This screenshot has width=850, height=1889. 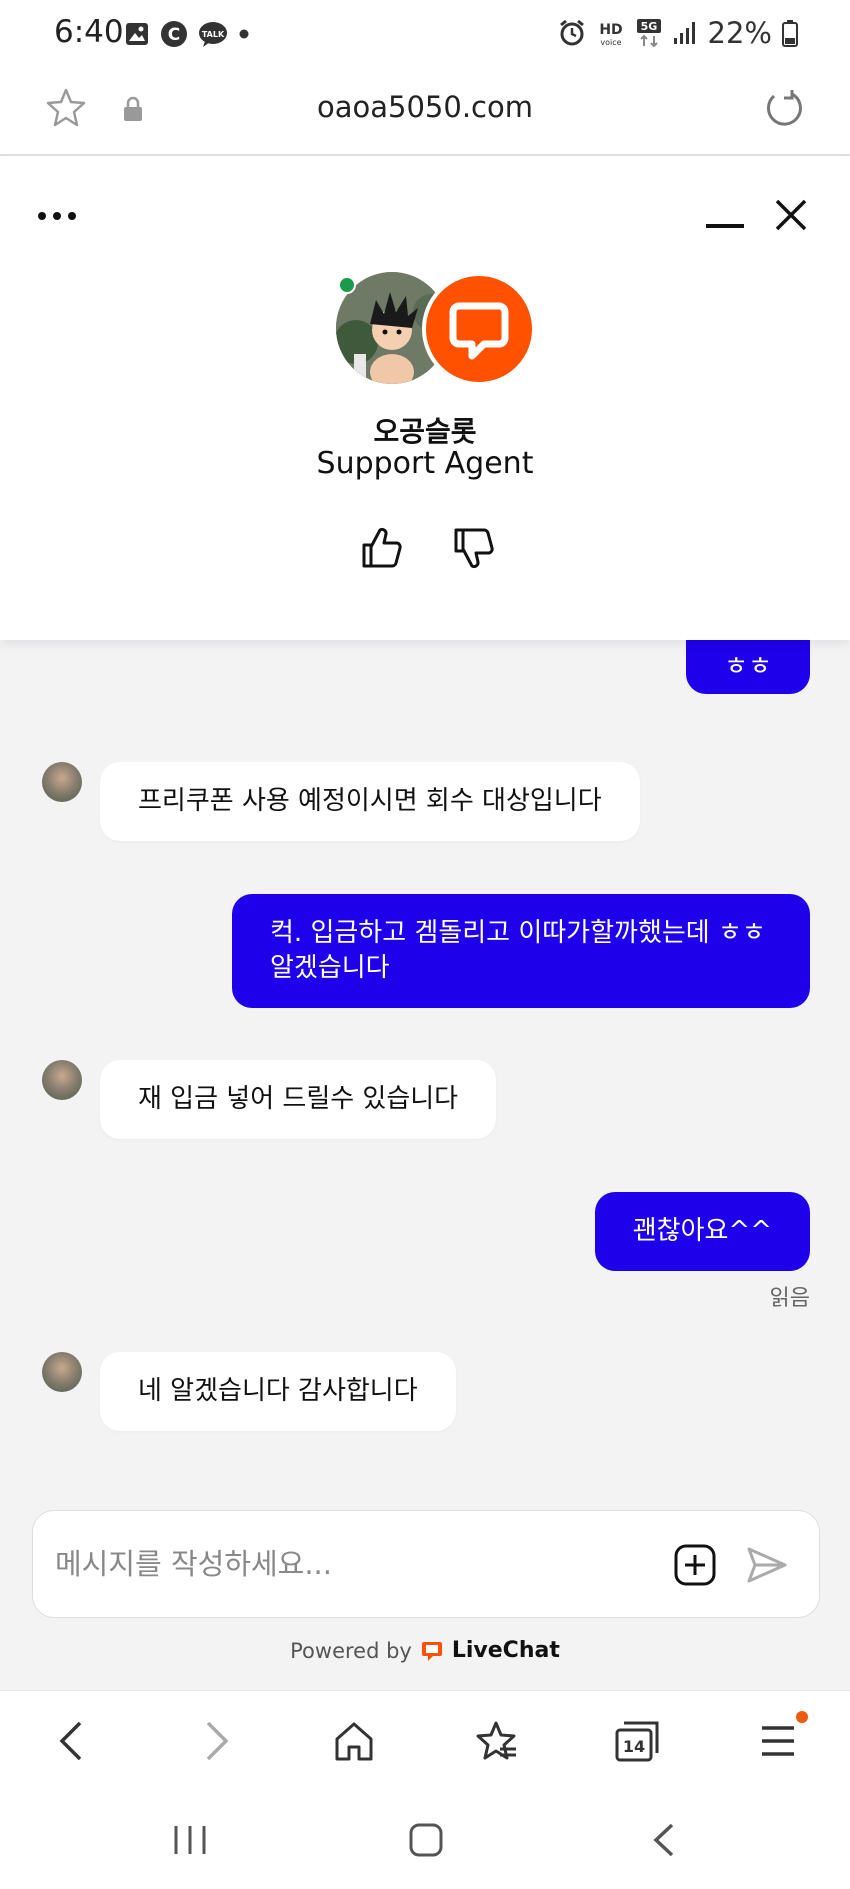 What do you see at coordinates (648, 33) in the screenshot?
I see `5g-icon: 5G` at bounding box center [648, 33].